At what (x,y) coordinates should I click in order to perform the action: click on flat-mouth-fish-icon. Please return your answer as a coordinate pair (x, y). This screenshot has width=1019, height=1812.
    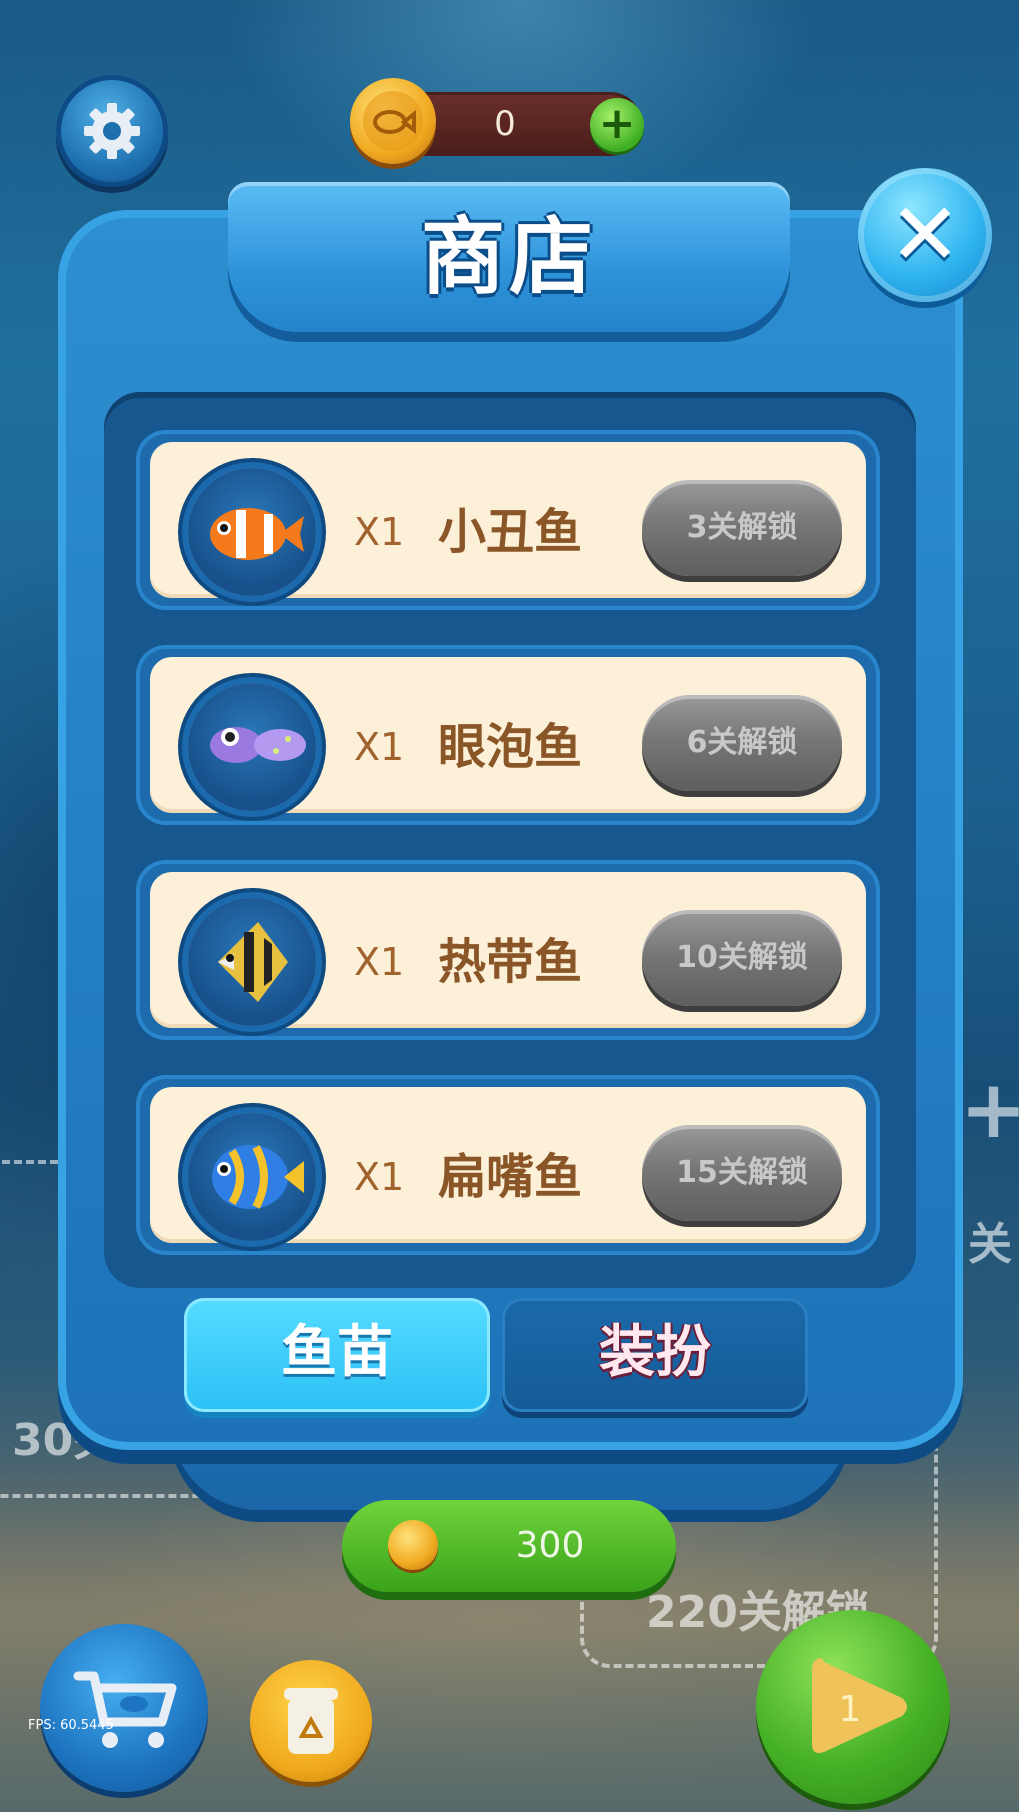
    Looking at the image, I should click on (252, 1177).